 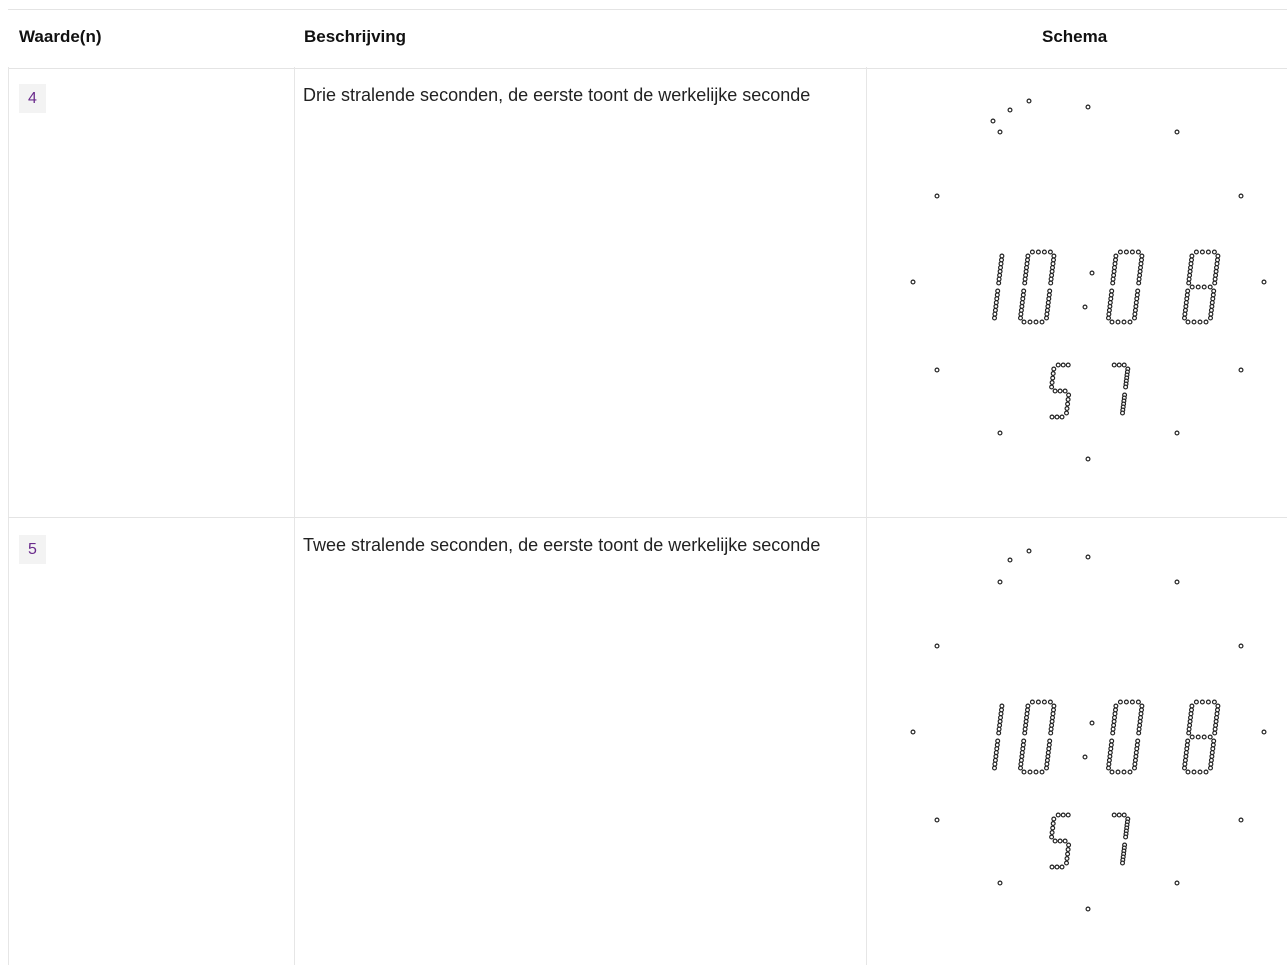 What do you see at coordinates (355, 36) in the screenshot?
I see `column-header-description: Beschrijving` at bounding box center [355, 36].